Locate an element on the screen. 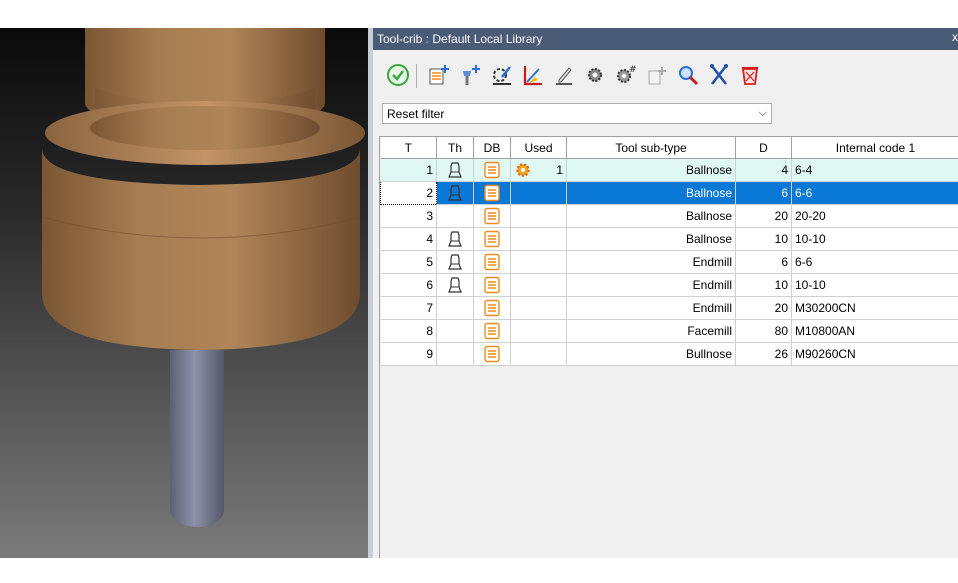 This screenshot has height=583, width=958. filter-dropdown: Reset filter ⌵ is located at coordinates (577, 113).